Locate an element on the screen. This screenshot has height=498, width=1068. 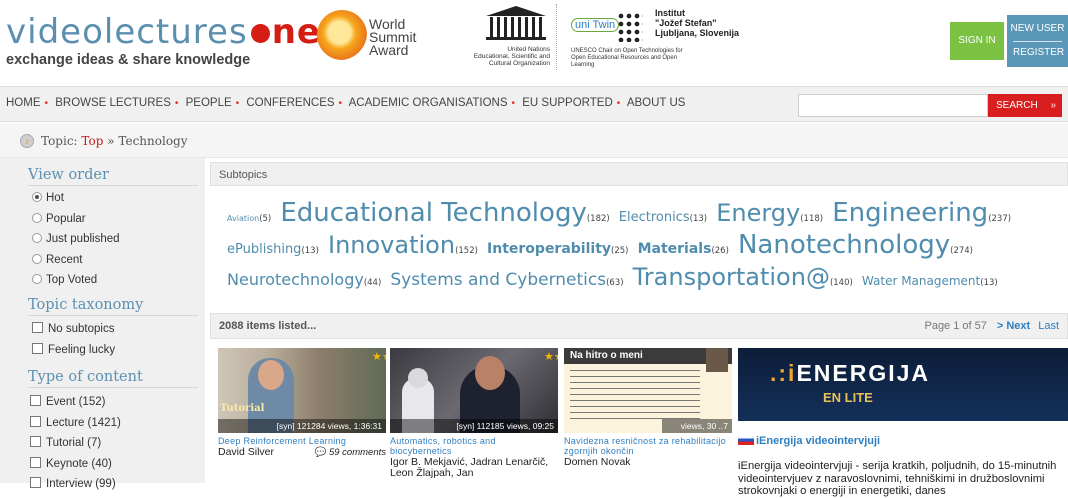
next-page-link: > Next is located at coordinates (1013, 326).